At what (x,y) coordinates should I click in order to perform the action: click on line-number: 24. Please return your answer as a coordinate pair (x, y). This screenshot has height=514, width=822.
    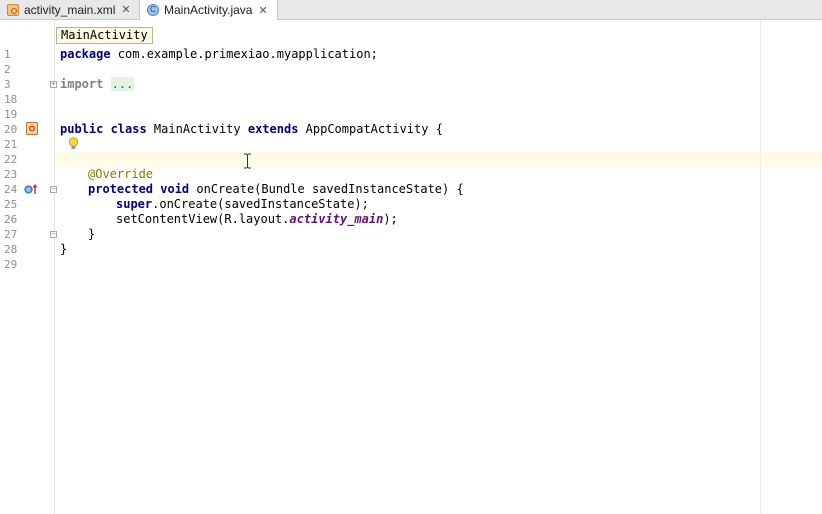
    Looking at the image, I should click on (11, 189).